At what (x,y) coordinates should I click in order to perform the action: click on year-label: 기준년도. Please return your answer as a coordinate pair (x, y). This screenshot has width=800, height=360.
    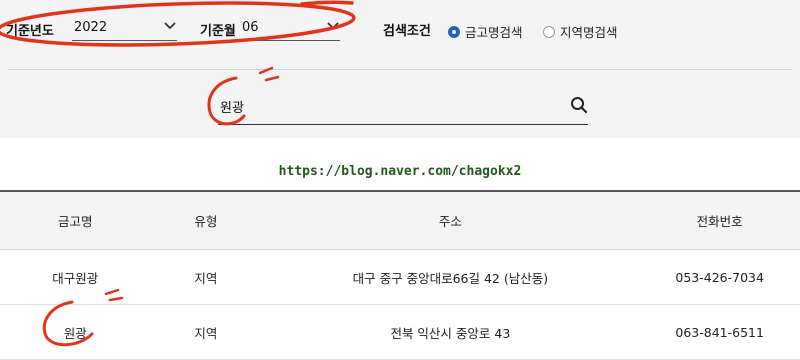
    Looking at the image, I should click on (30, 31).